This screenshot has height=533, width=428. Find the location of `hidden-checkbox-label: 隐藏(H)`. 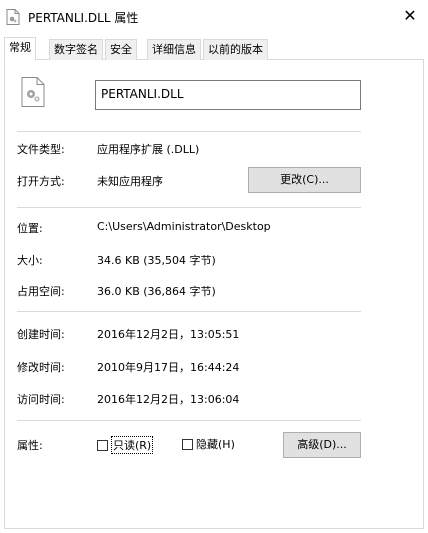

hidden-checkbox-label: 隐藏(H) is located at coordinates (215, 444).